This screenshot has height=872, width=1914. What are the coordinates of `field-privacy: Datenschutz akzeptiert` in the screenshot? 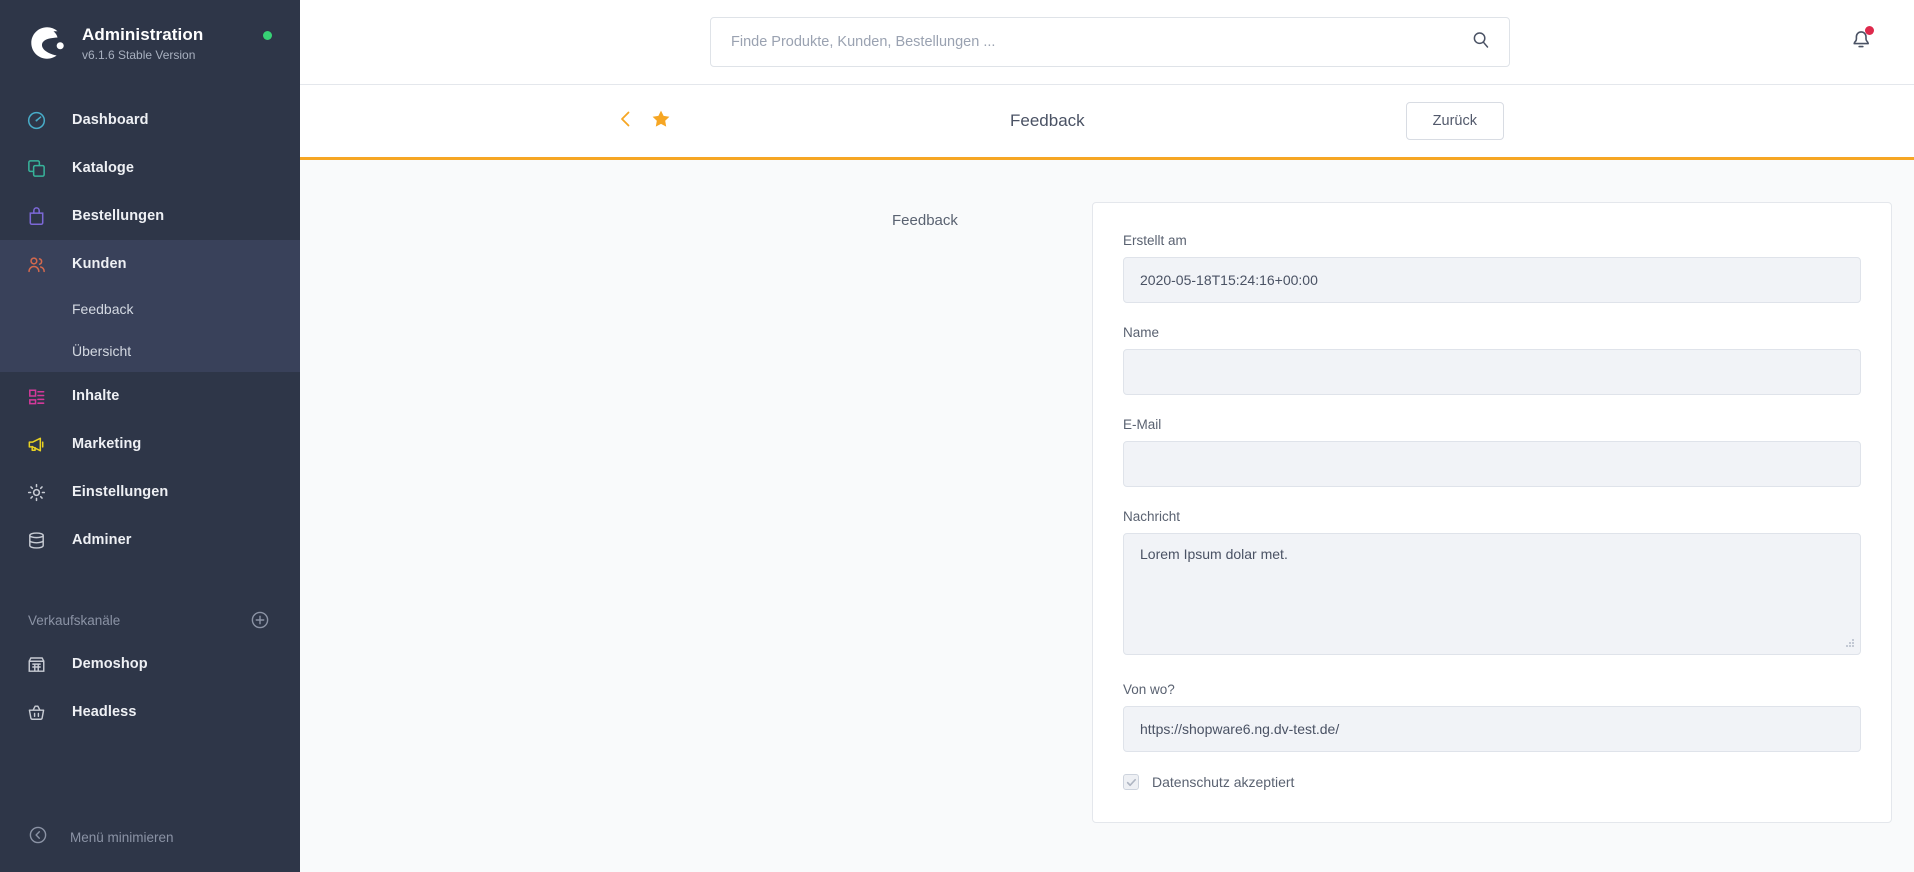 It's located at (1492, 782).